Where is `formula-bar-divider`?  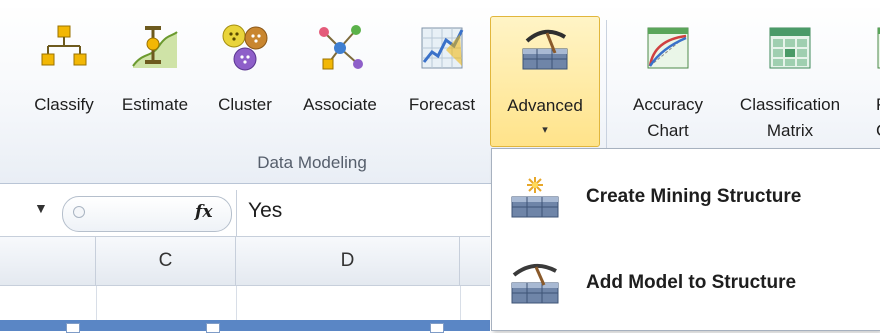 formula-bar-divider is located at coordinates (236, 213).